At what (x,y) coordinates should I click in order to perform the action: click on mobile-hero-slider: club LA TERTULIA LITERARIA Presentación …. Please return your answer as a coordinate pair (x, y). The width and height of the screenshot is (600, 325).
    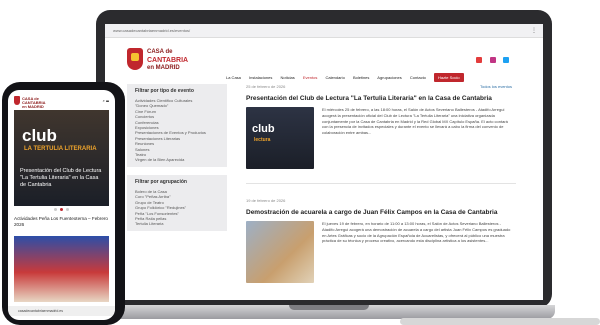
    Looking at the image, I should click on (61, 158).